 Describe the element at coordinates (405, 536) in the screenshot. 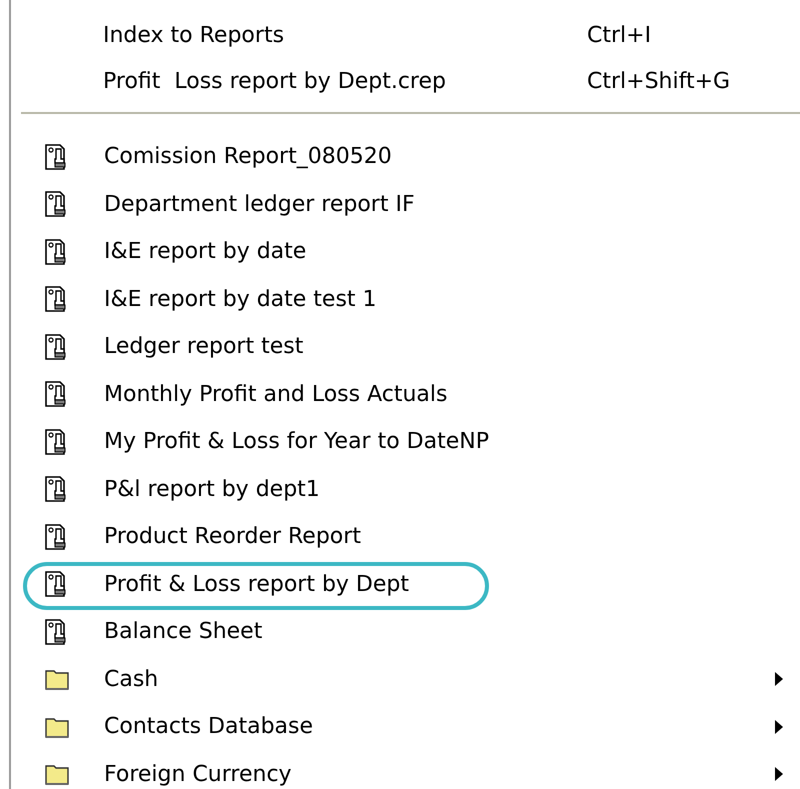

I see `menu-item: Product Reorder Report` at that location.